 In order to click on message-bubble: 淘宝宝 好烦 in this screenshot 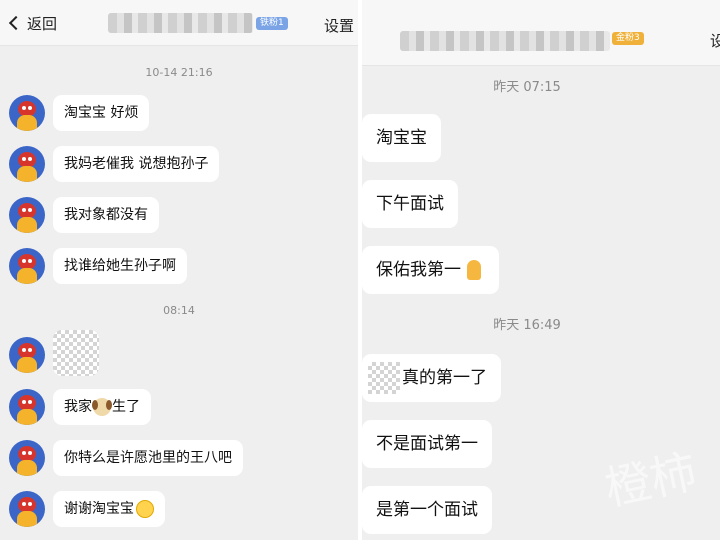, I will do `click(101, 113)`.